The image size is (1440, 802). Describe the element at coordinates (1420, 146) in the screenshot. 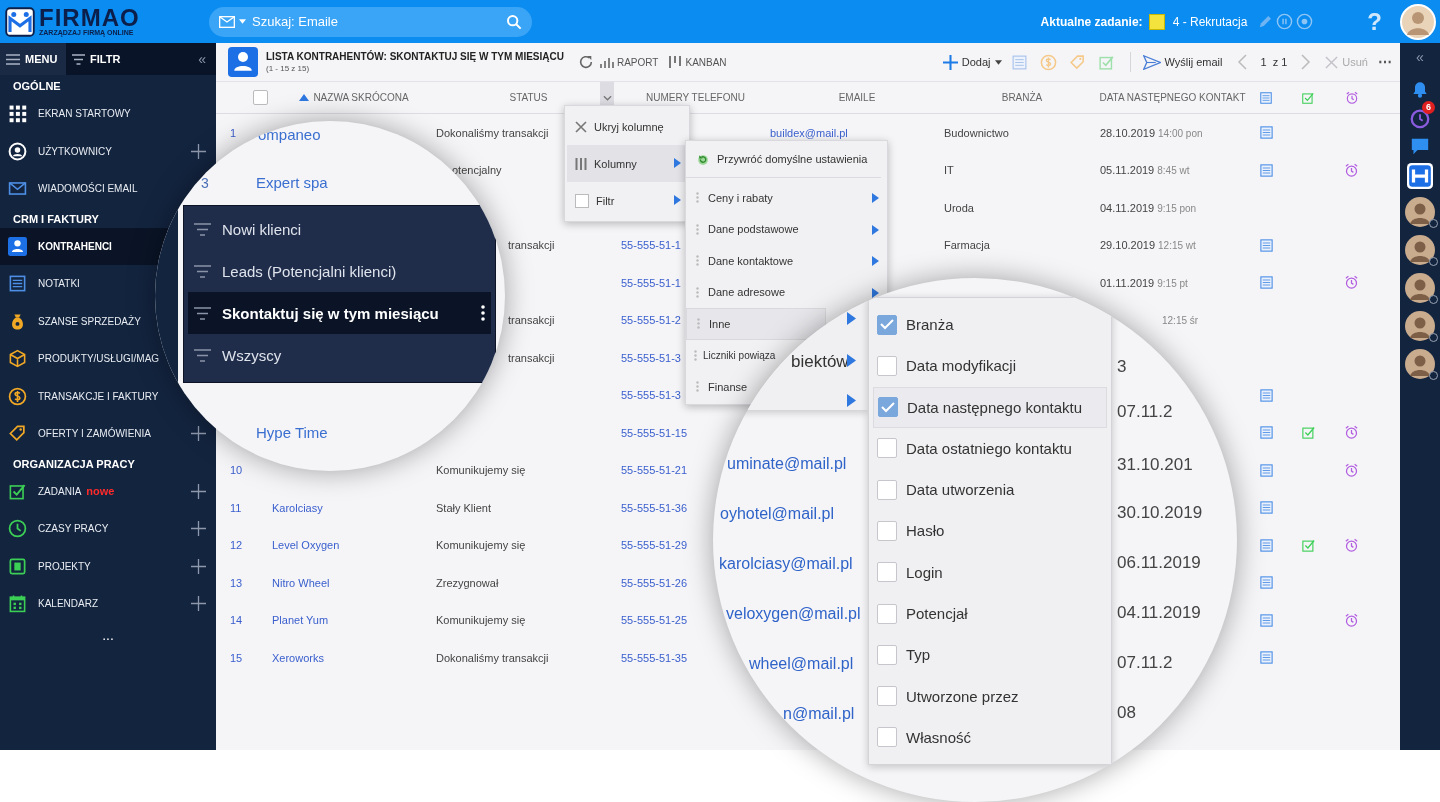

I see `chat-icon` at that location.